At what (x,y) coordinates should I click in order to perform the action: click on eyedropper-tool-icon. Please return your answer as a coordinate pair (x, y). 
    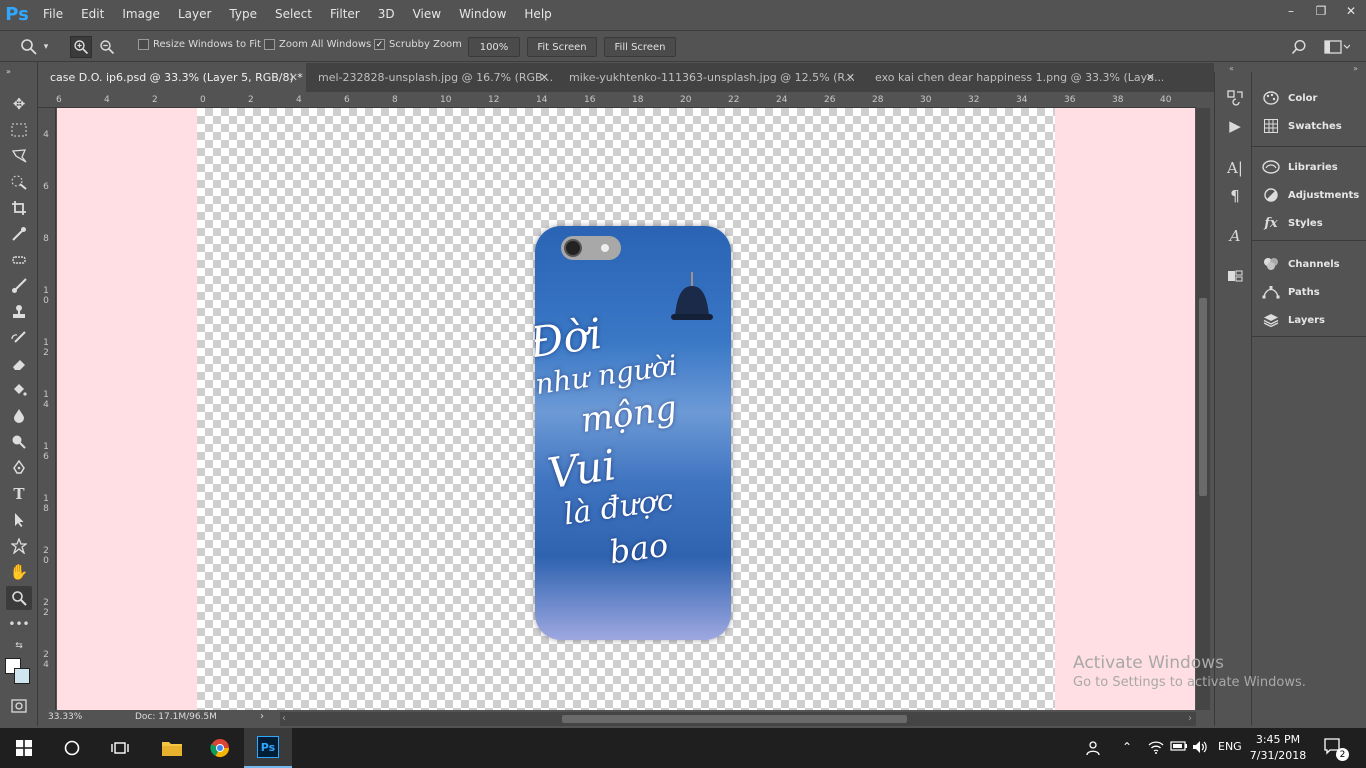
    Looking at the image, I should click on (19, 234).